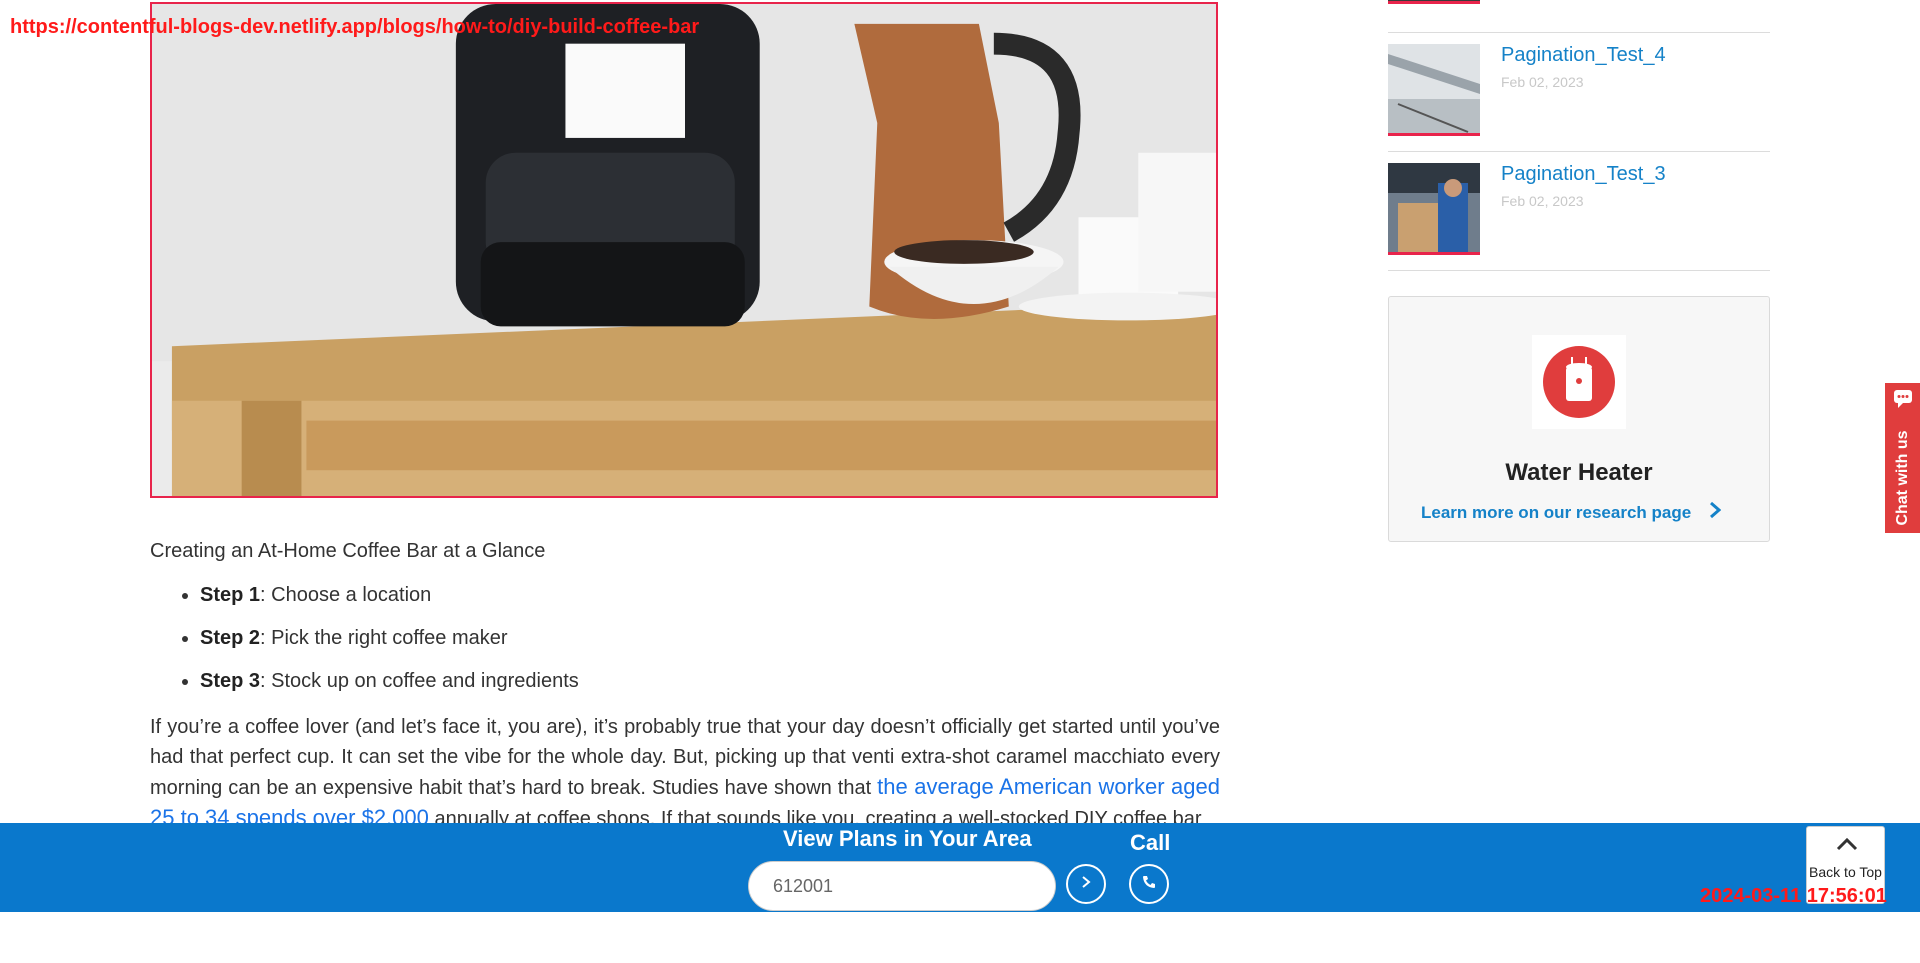  I want to click on sidebar-post: Pagination_Test_3 Feb 02, 2023, so click(1579, 211).